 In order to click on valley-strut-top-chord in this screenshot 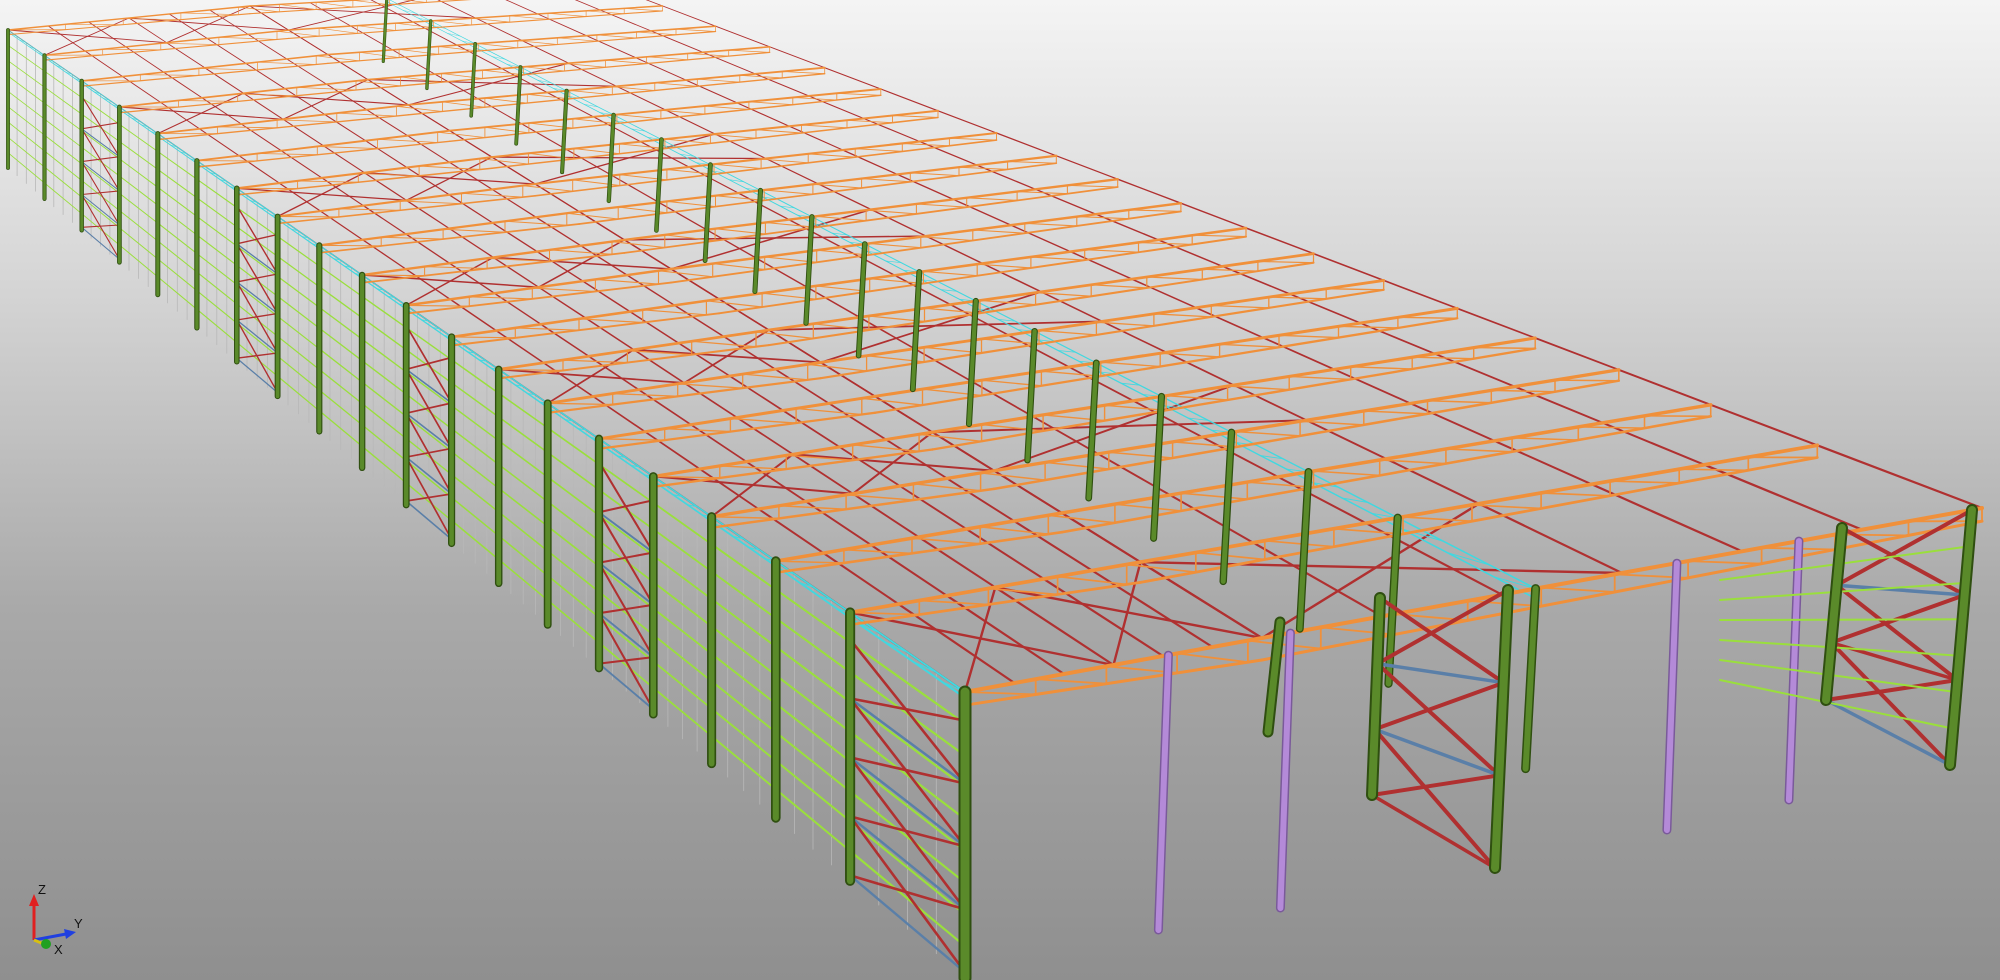, I will do `click(1353, 495)`.